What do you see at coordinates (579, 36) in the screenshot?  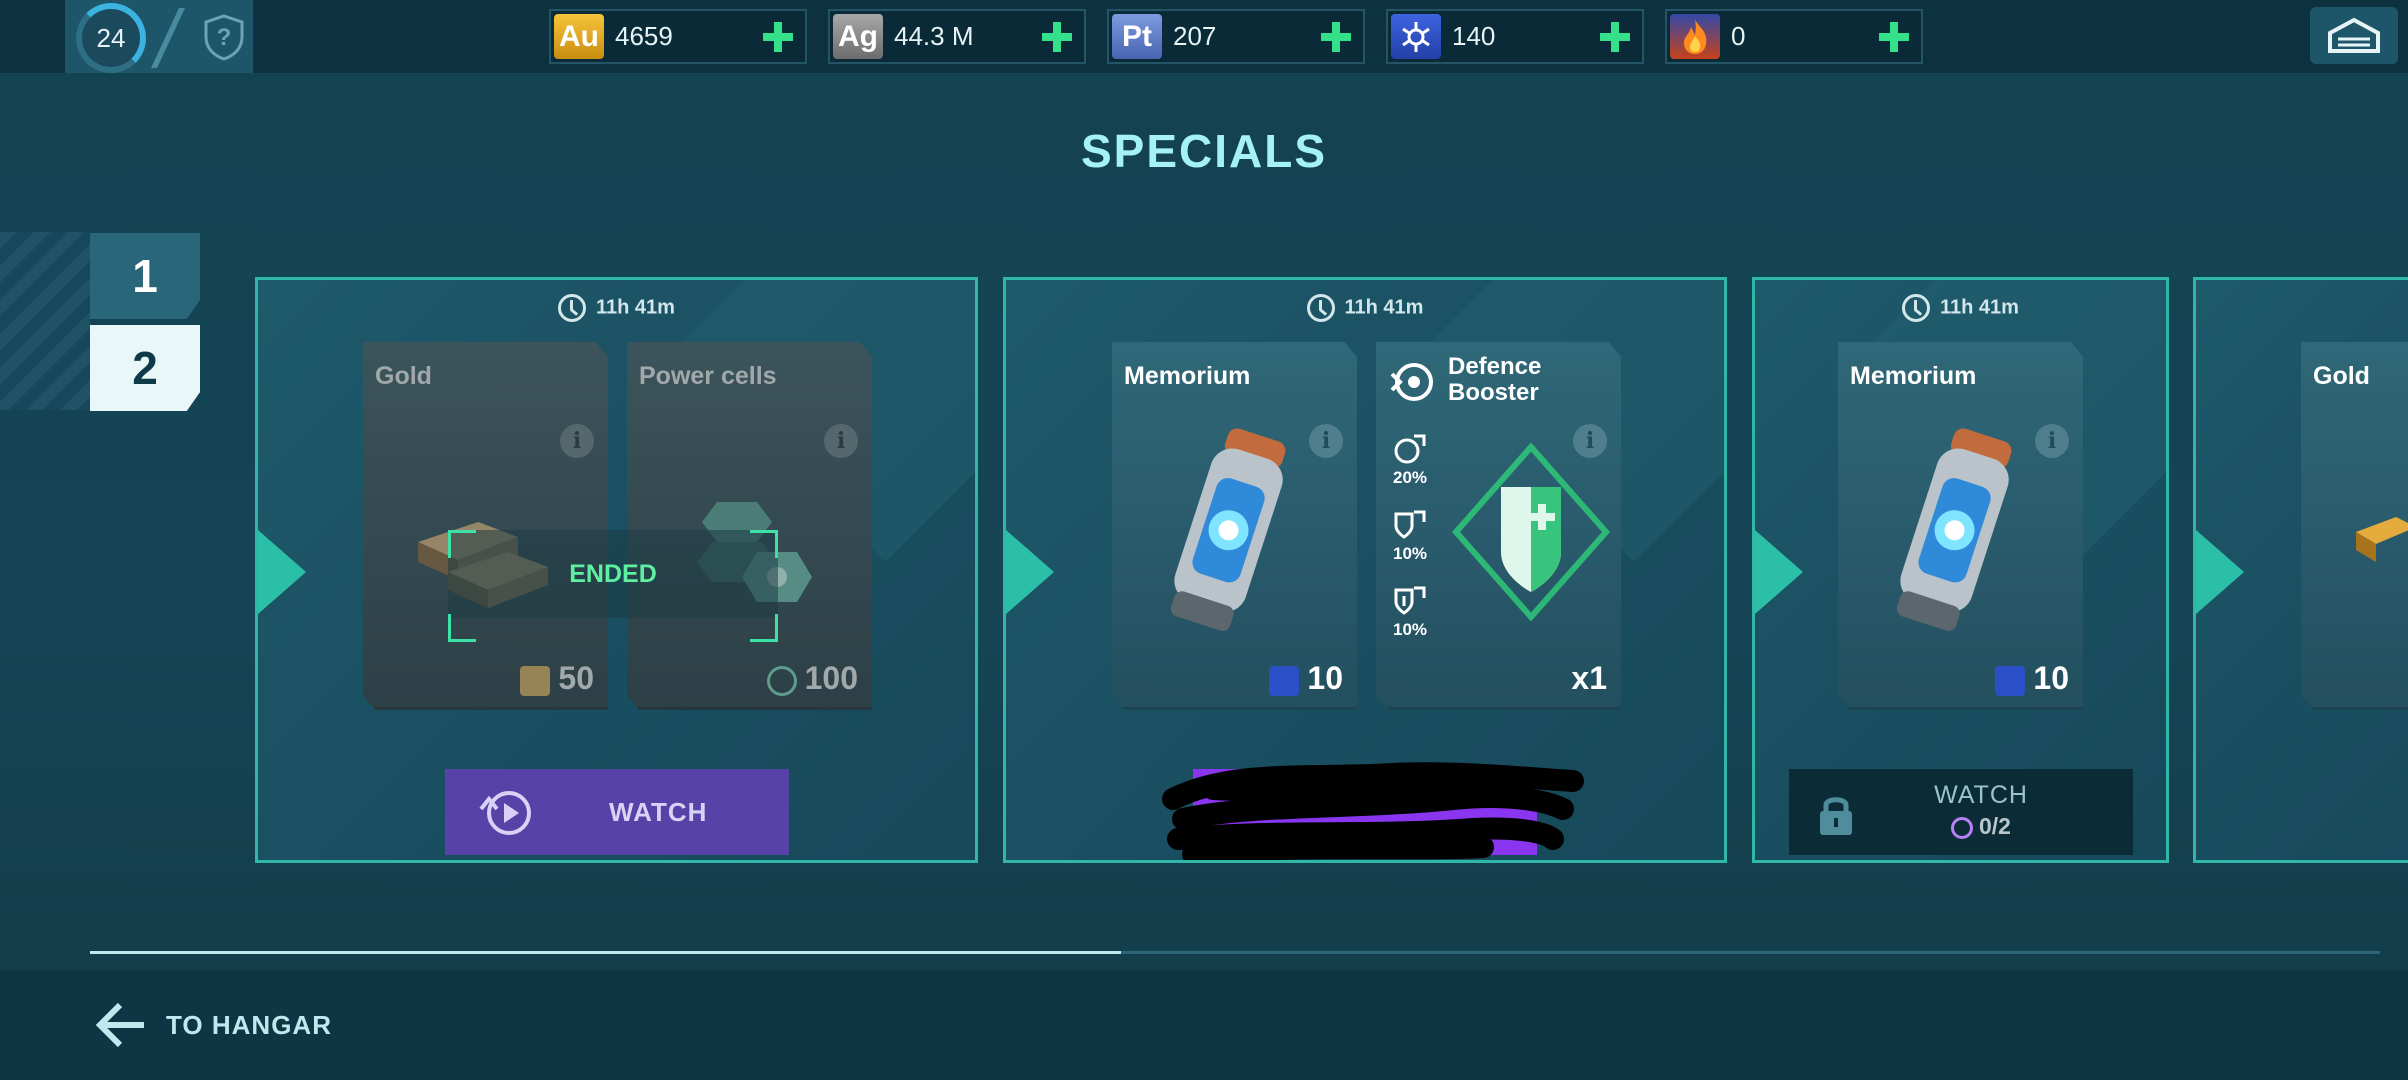 I see `gold-icon: Au` at bounding box center [579, 36].